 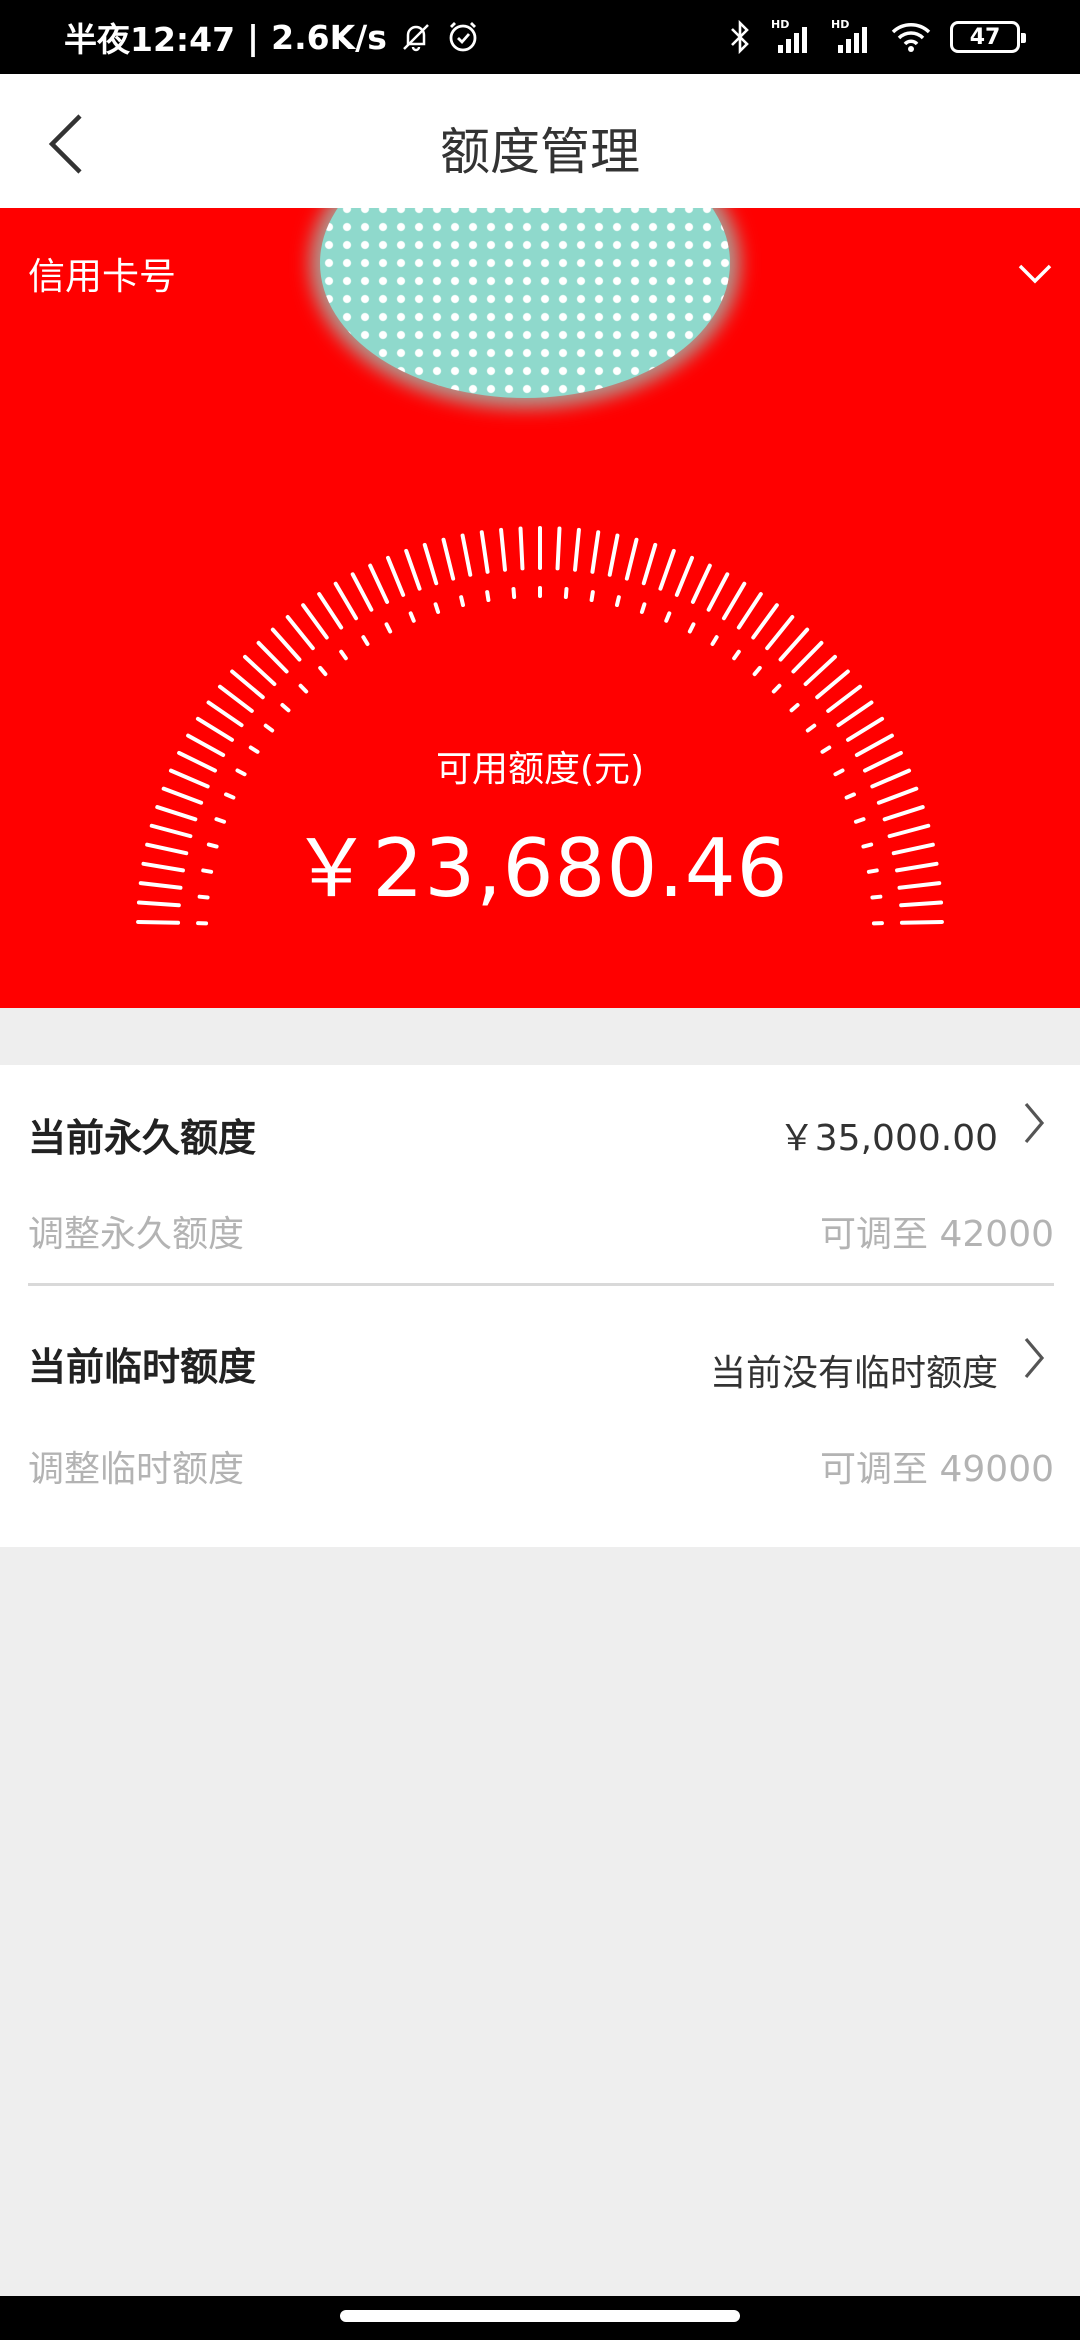 I want to click on status-bar: 半夜12:47 | 2.6K/s HD HD 47, so click(x=540, y=37).